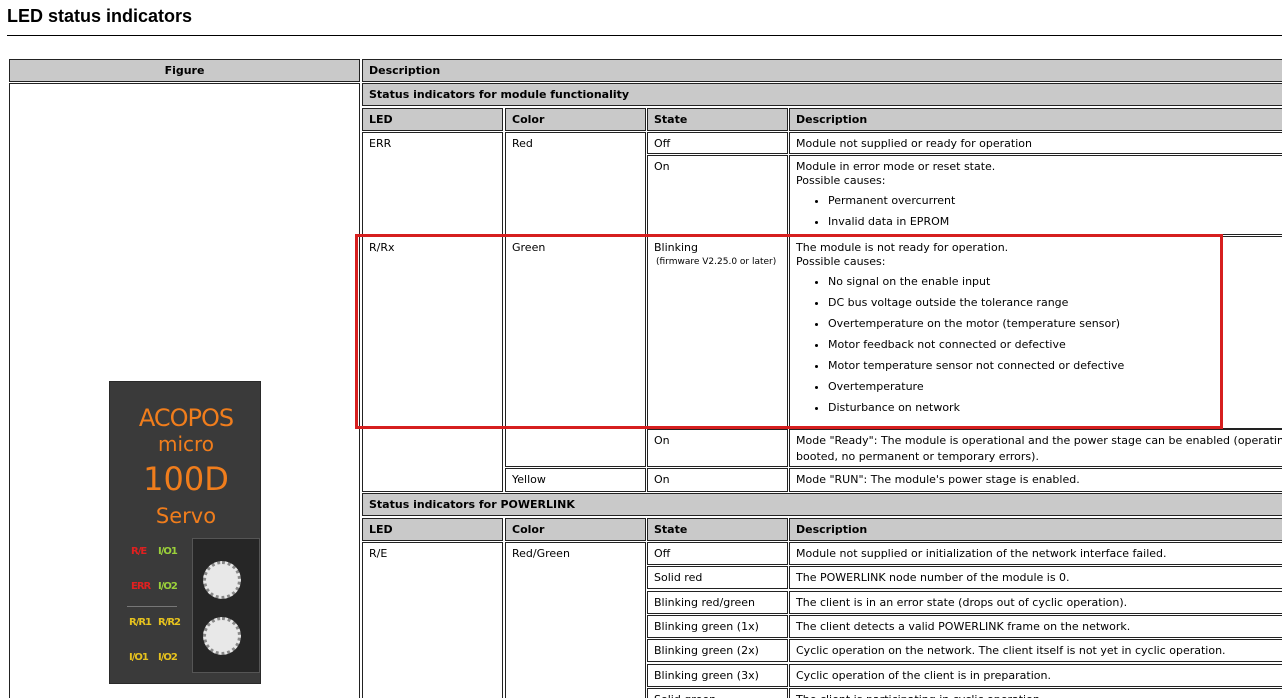 Image resolution: width=1282 pixels, height=698 pixels. What do you see at coordinates (139, 551) in the screenshot?
I see `led-re-label: R/E` at bounding box center [139, 551].